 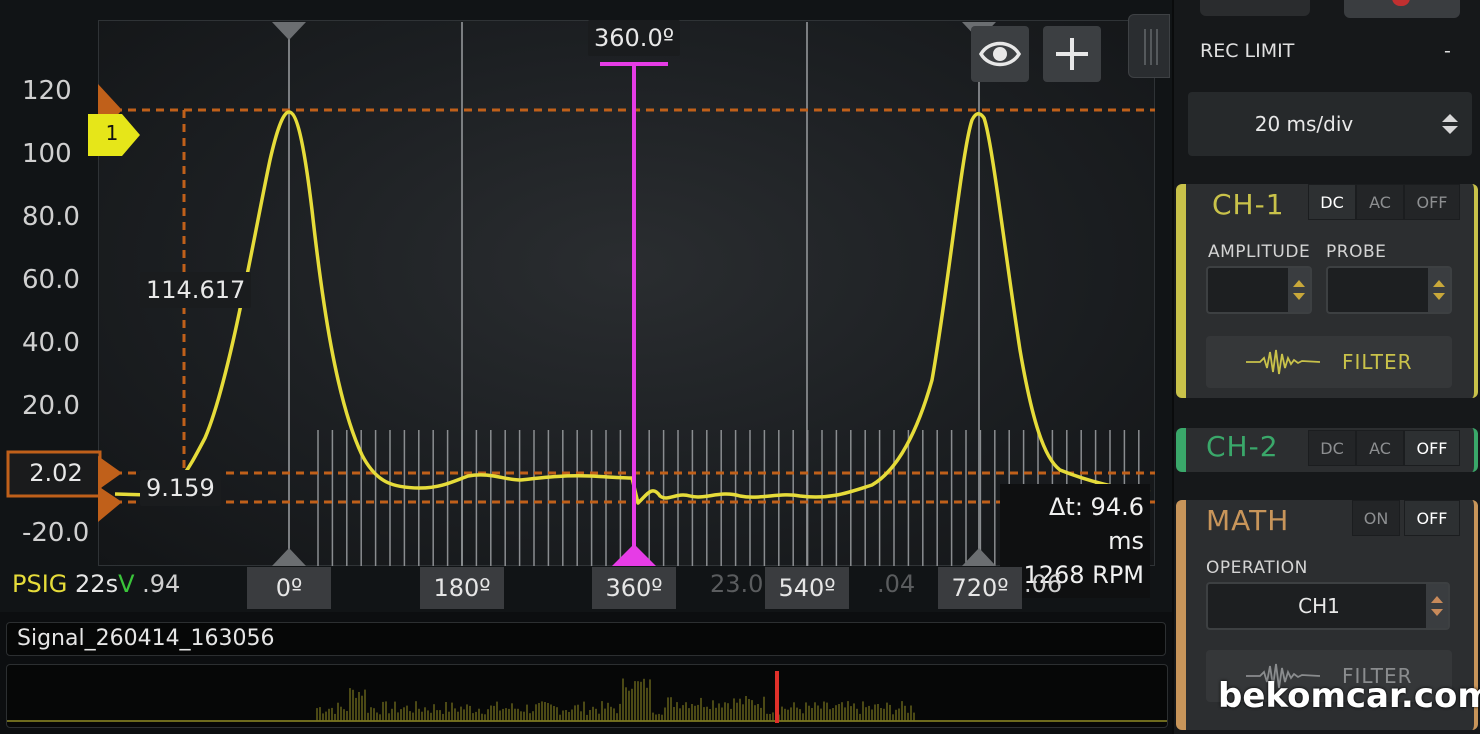 I want to click on overview-timeline, so click(x=587, y=696).